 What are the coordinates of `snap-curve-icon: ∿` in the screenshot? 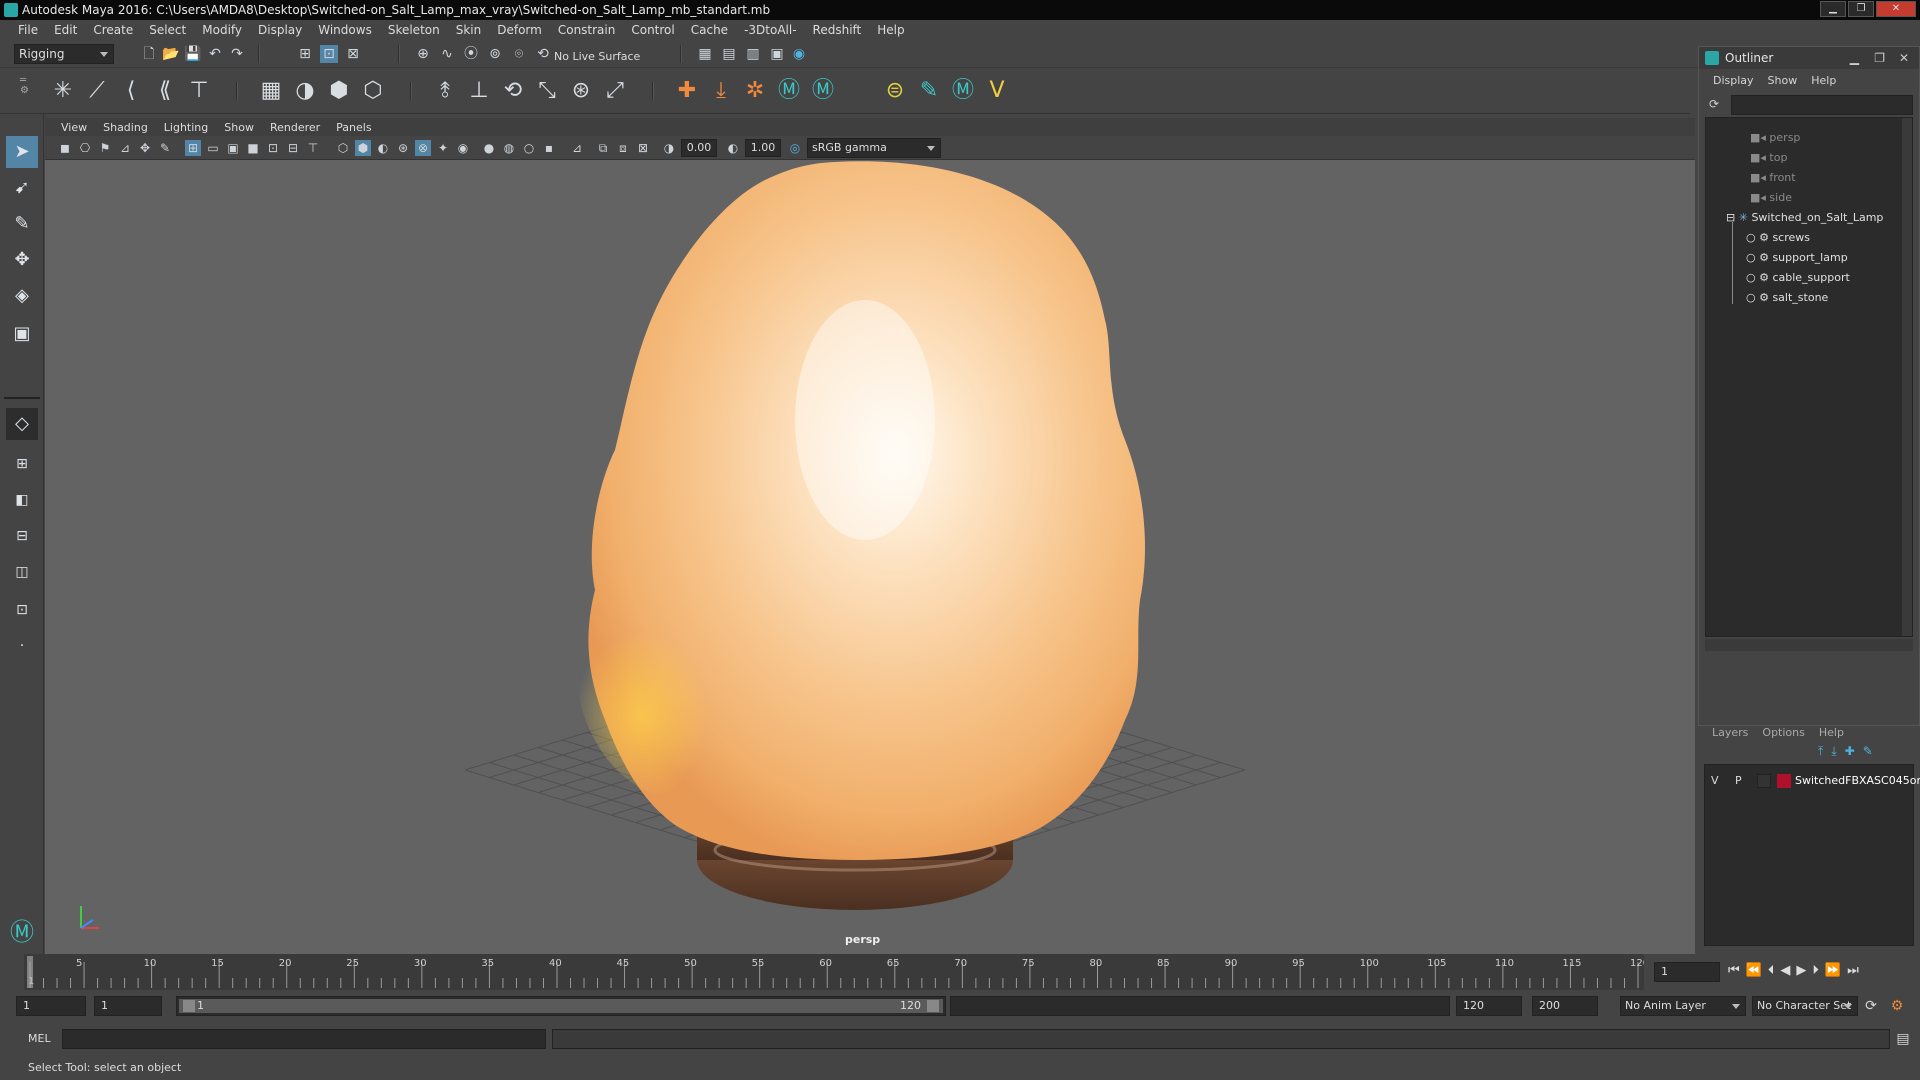 It's located at (447, 54).